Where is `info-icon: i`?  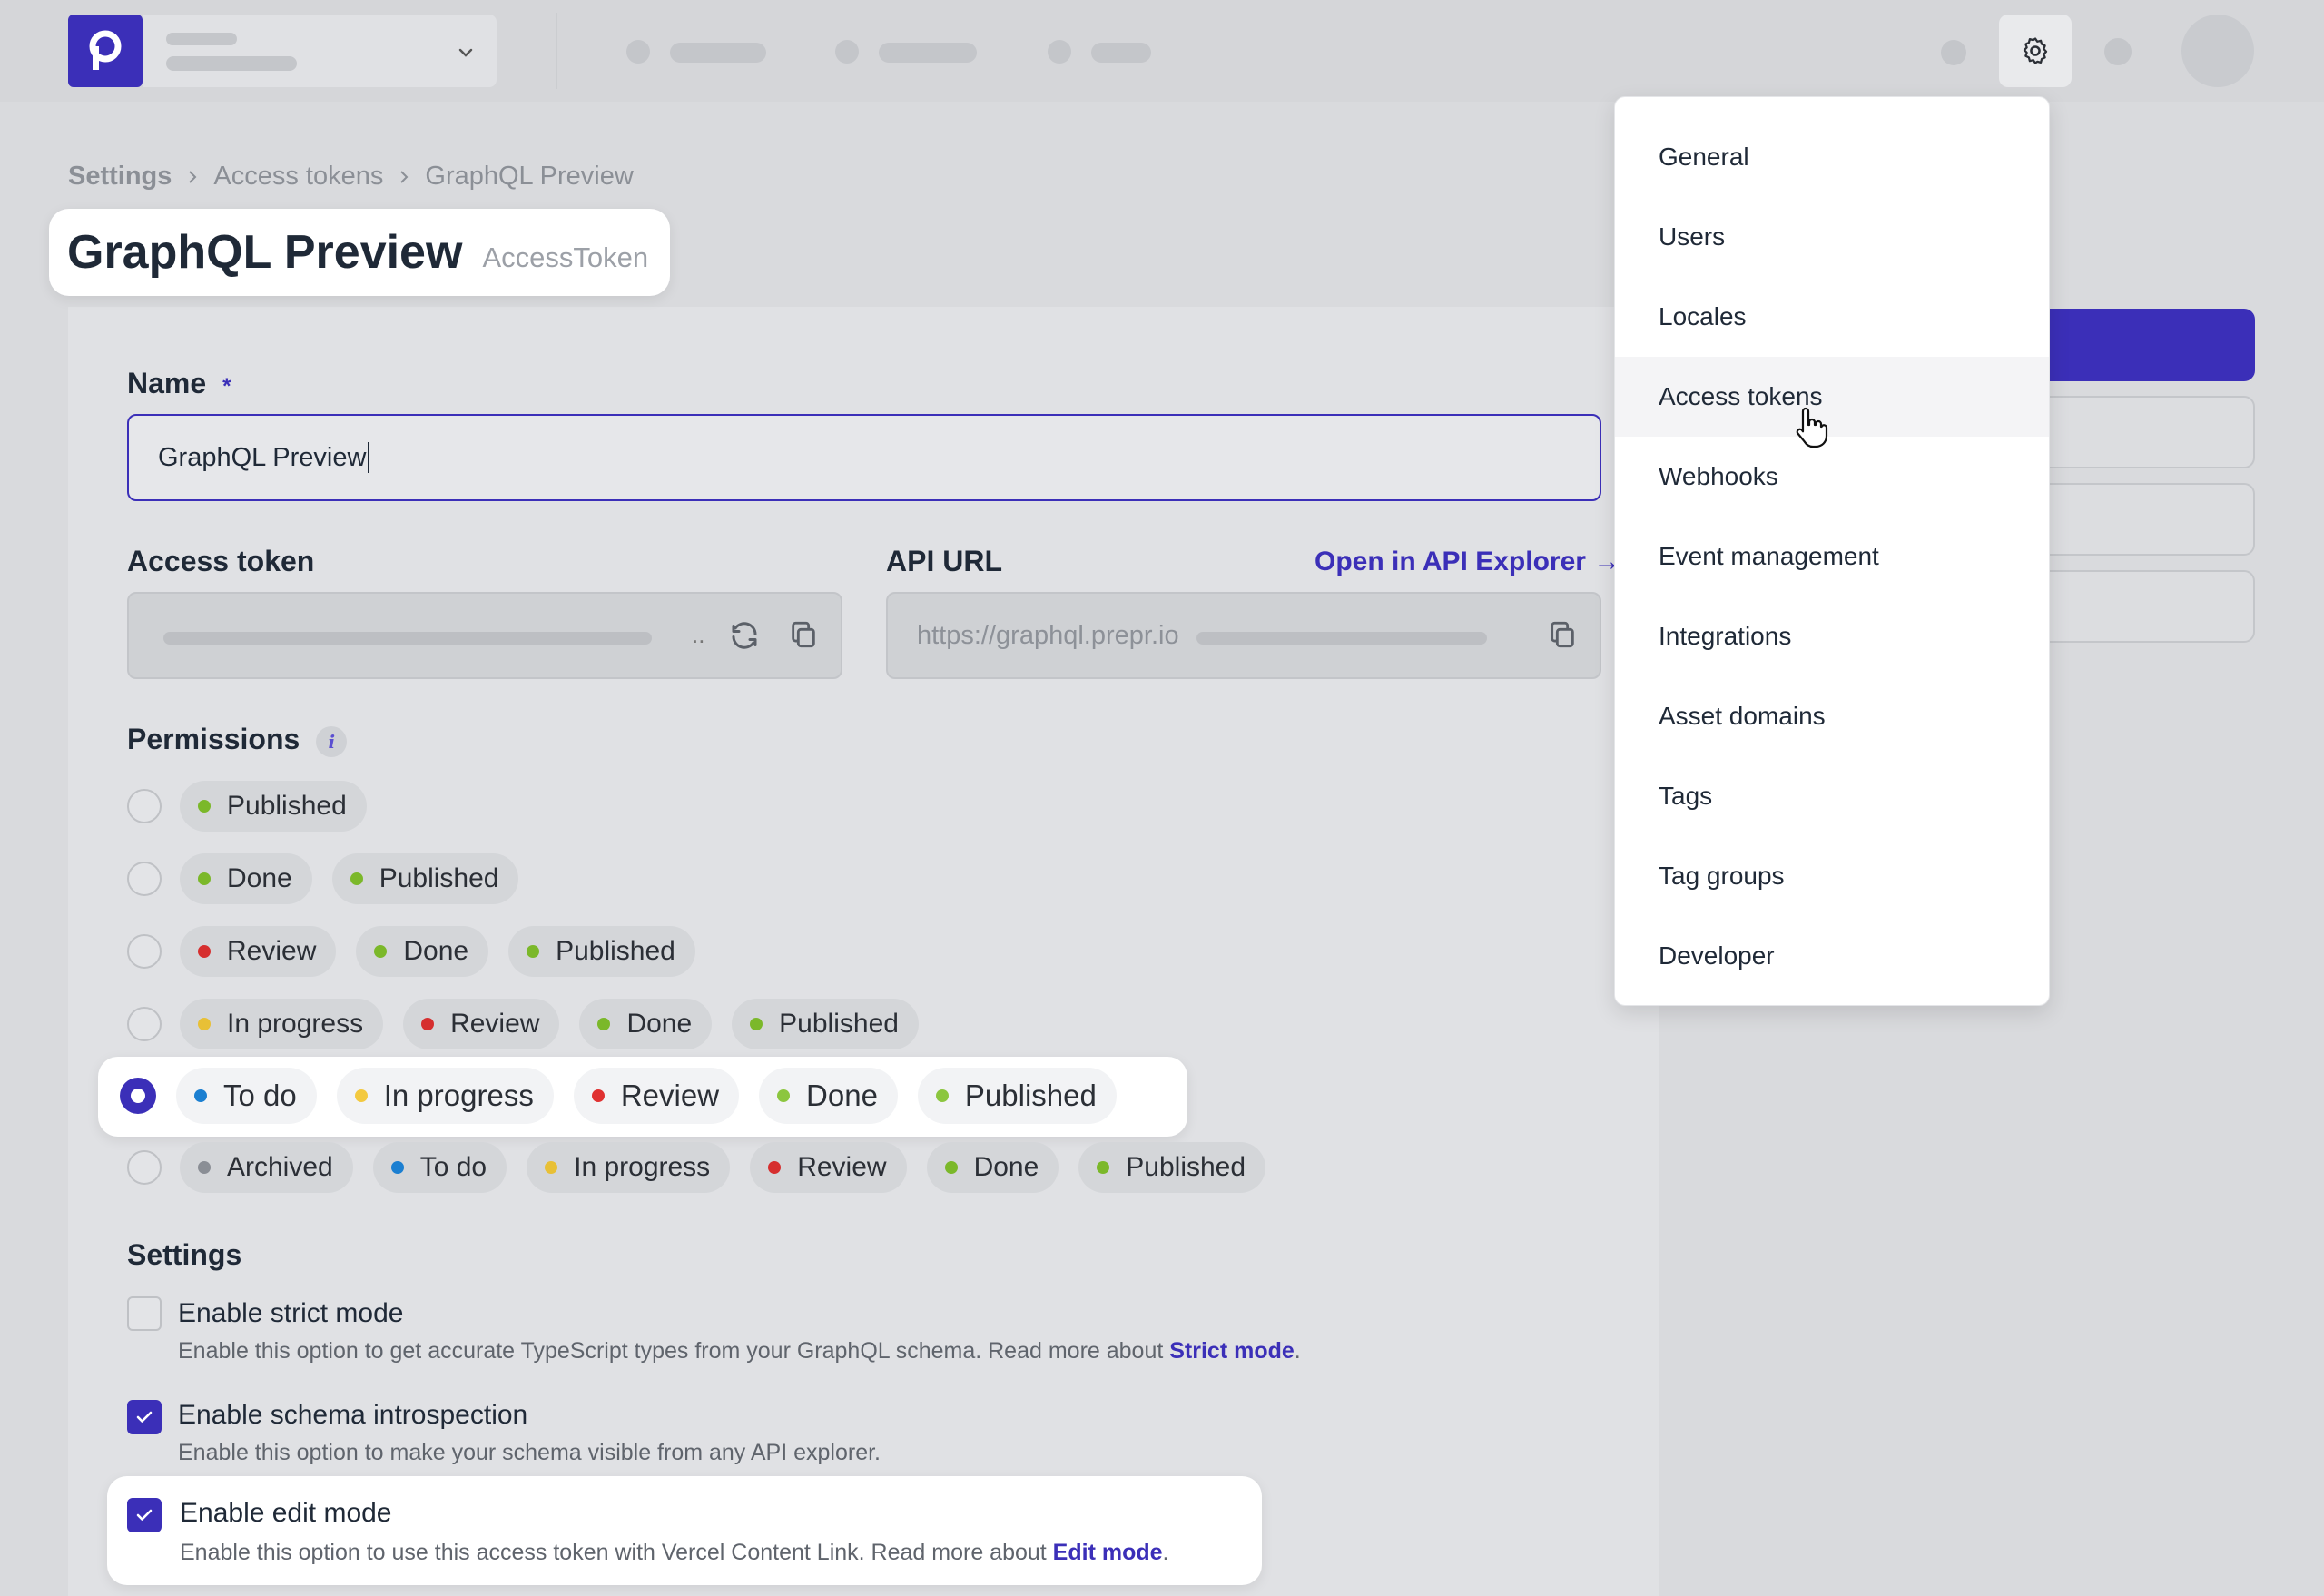 info-icon: i is located at coordinates (332, 741).